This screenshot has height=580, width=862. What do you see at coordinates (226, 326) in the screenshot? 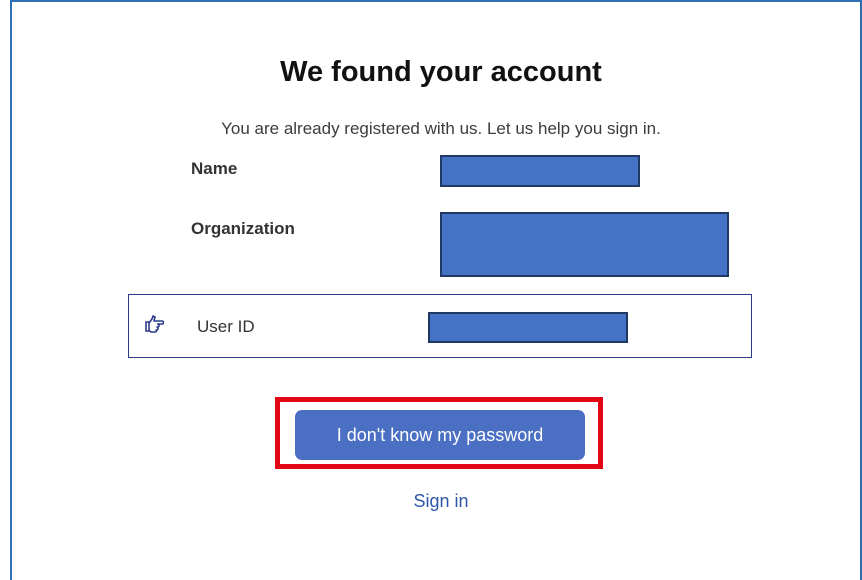
I see `user-id-label: User ID` at bounding box center [226, 326].